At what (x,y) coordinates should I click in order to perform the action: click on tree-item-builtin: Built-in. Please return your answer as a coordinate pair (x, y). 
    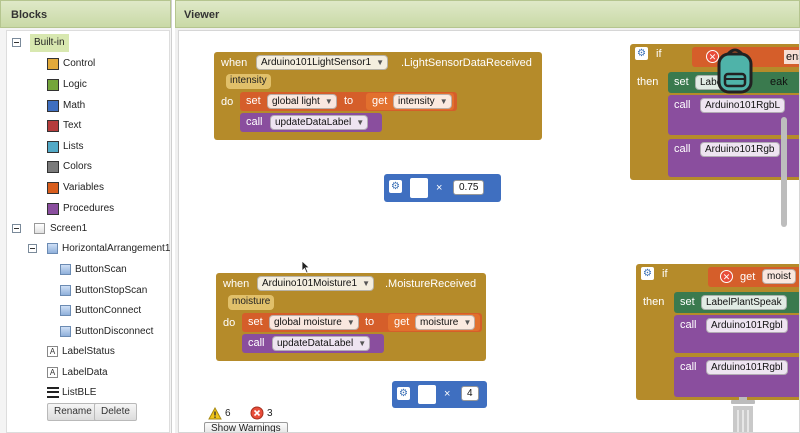
    Looking at the image, I should click on (85, 43).